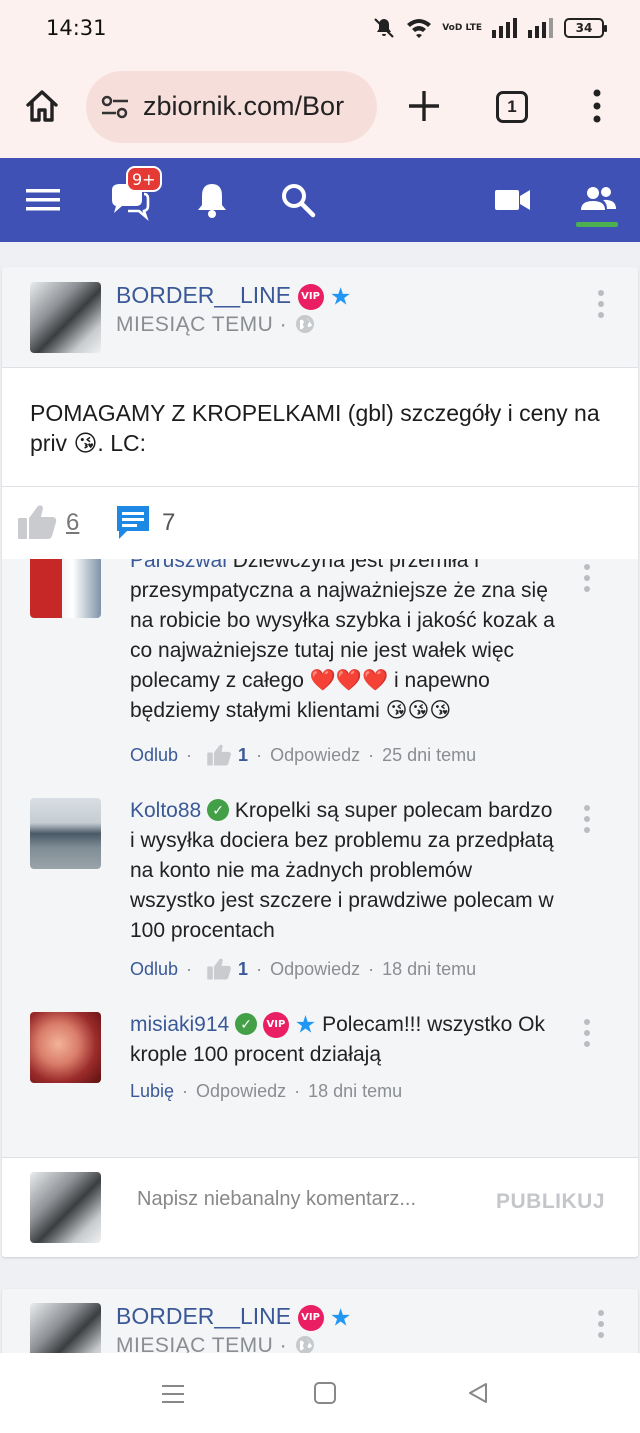  I want to click on address-bar: zbiornik.com/Bor, so click(231, 107).